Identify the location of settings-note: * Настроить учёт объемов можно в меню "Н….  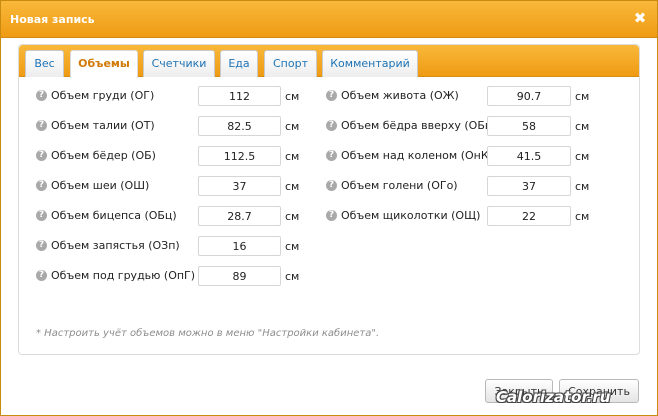
(208, 333).